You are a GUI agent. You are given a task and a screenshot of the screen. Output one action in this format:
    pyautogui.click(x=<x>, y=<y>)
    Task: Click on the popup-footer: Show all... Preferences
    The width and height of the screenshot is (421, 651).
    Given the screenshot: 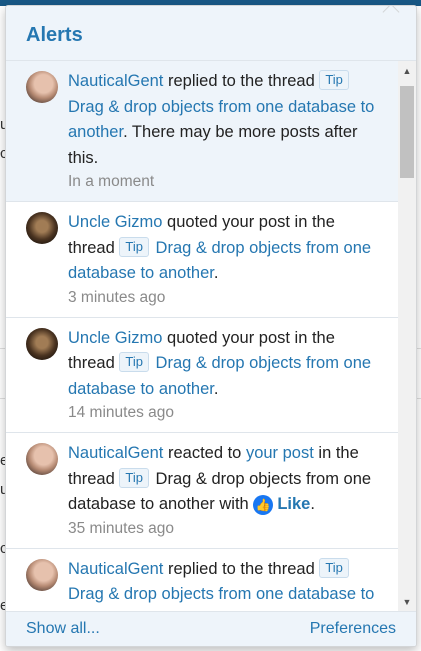 What is the action you would take?
    pyautogui.click(x=211, y=628)
    